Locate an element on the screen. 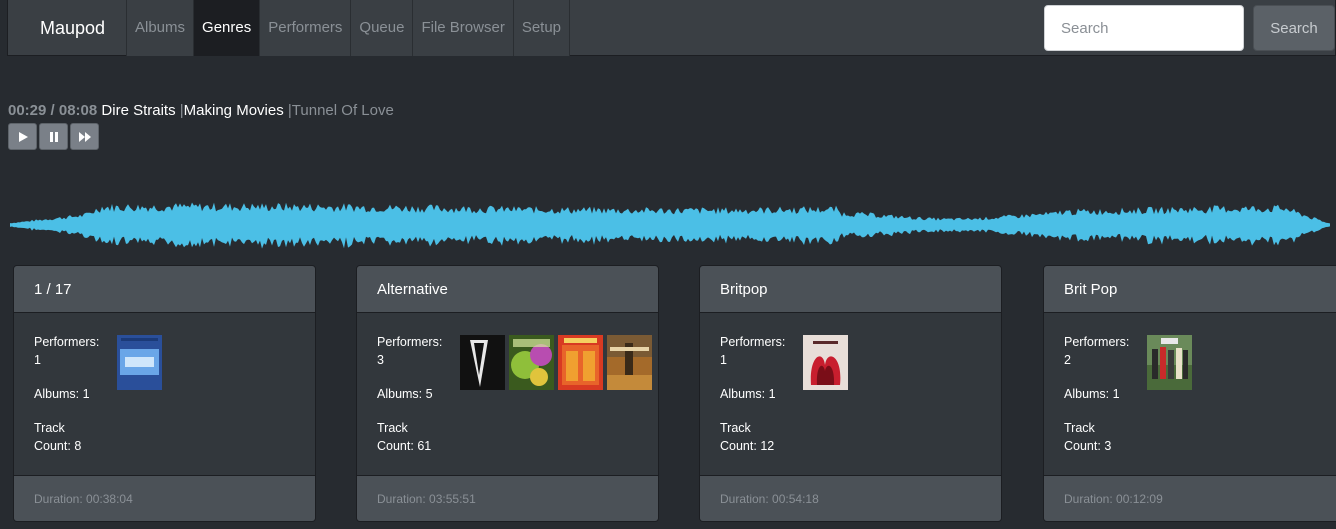  card-body: Performers: 1 Albums: 1 Track Count: 8 is located at coordinates (164, 394).